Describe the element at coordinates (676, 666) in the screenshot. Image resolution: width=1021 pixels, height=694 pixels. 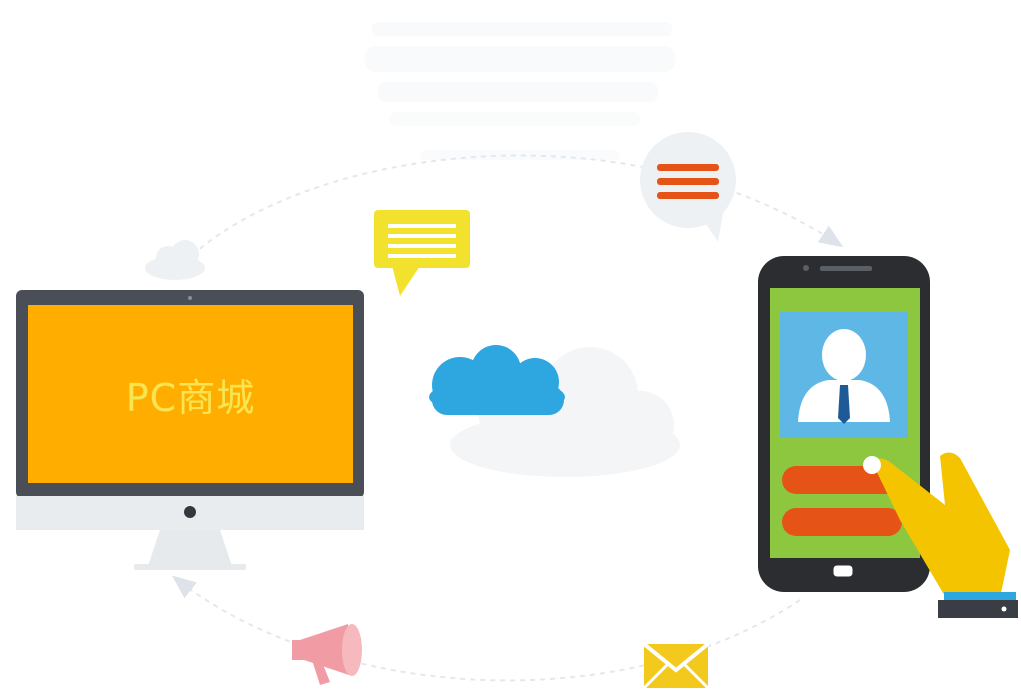
I see `envelope-icon` at that location.